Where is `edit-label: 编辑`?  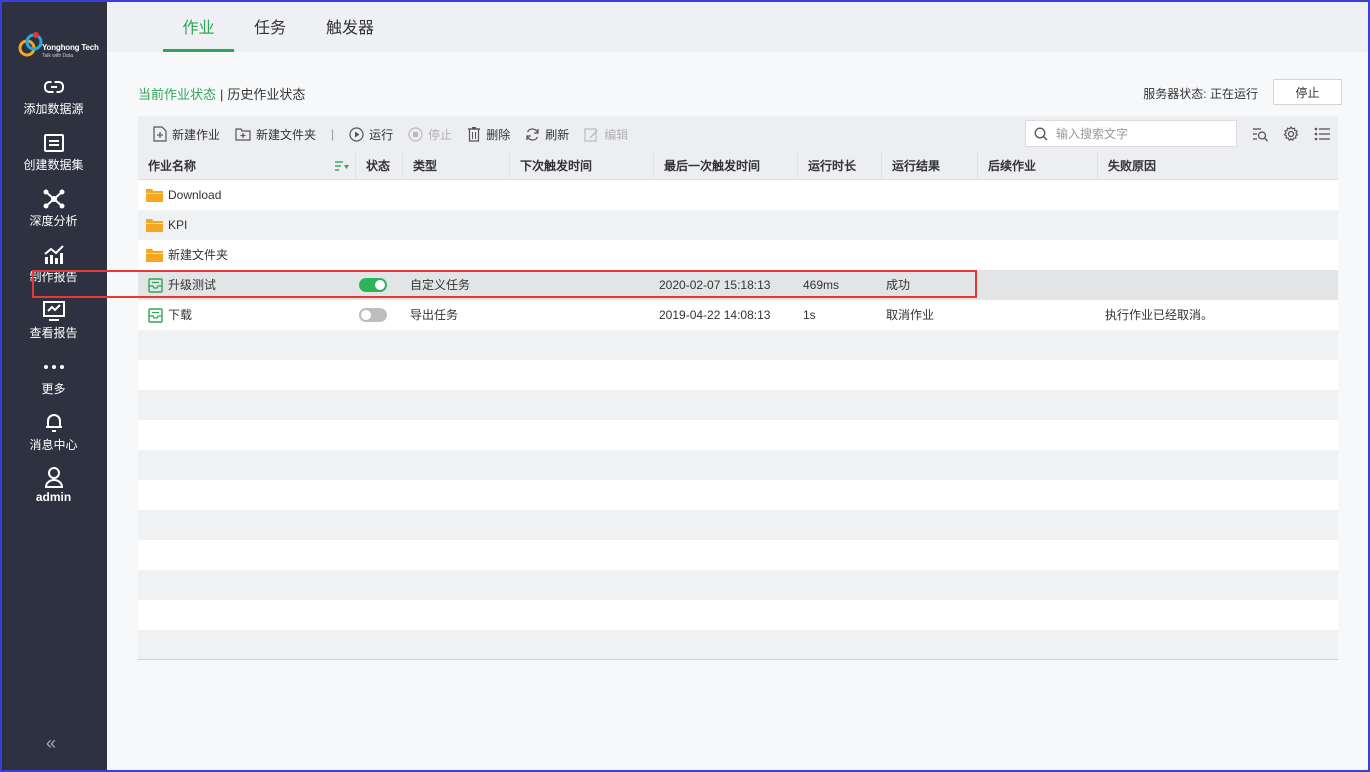
edit-label: 编辑 is located at coordinates (616, 134).